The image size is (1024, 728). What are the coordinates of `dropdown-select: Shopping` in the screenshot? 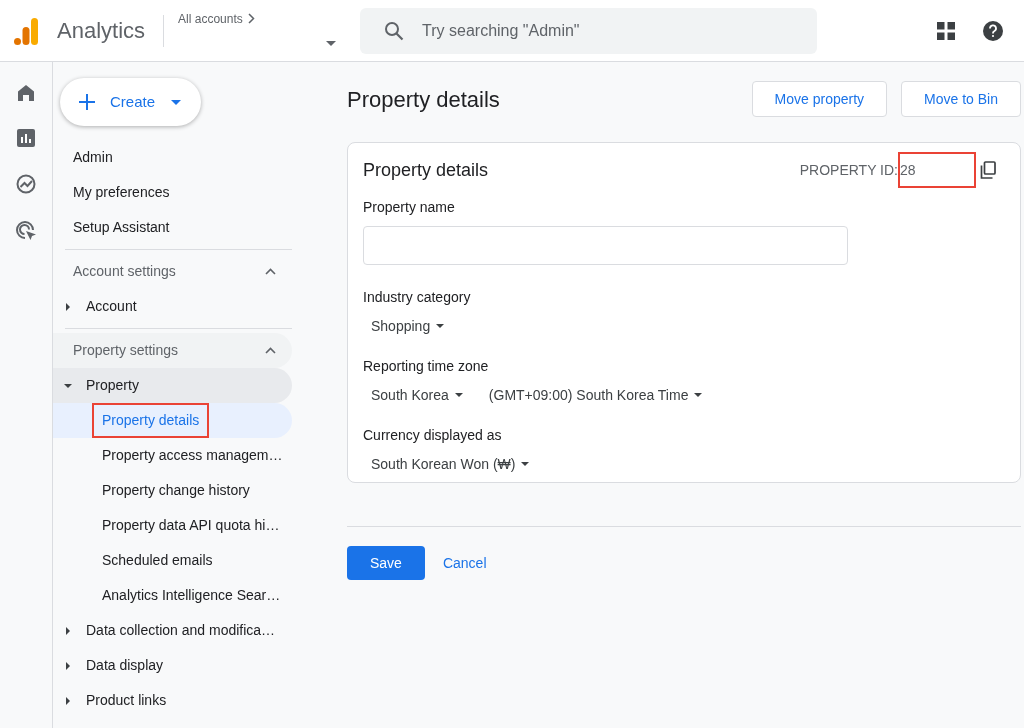 It's located at (404, 326).